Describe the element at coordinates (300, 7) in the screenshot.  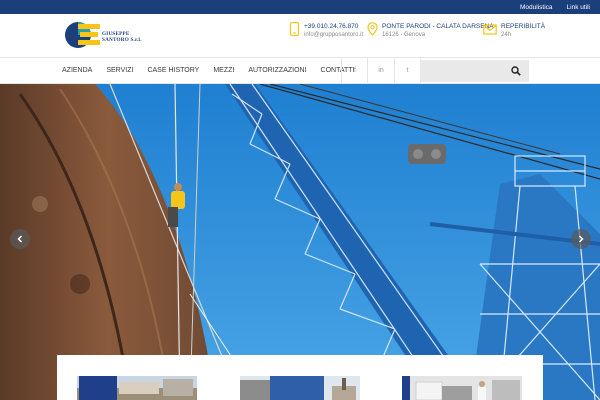
I see `top-bar: Modulistica Link utili` at that location.